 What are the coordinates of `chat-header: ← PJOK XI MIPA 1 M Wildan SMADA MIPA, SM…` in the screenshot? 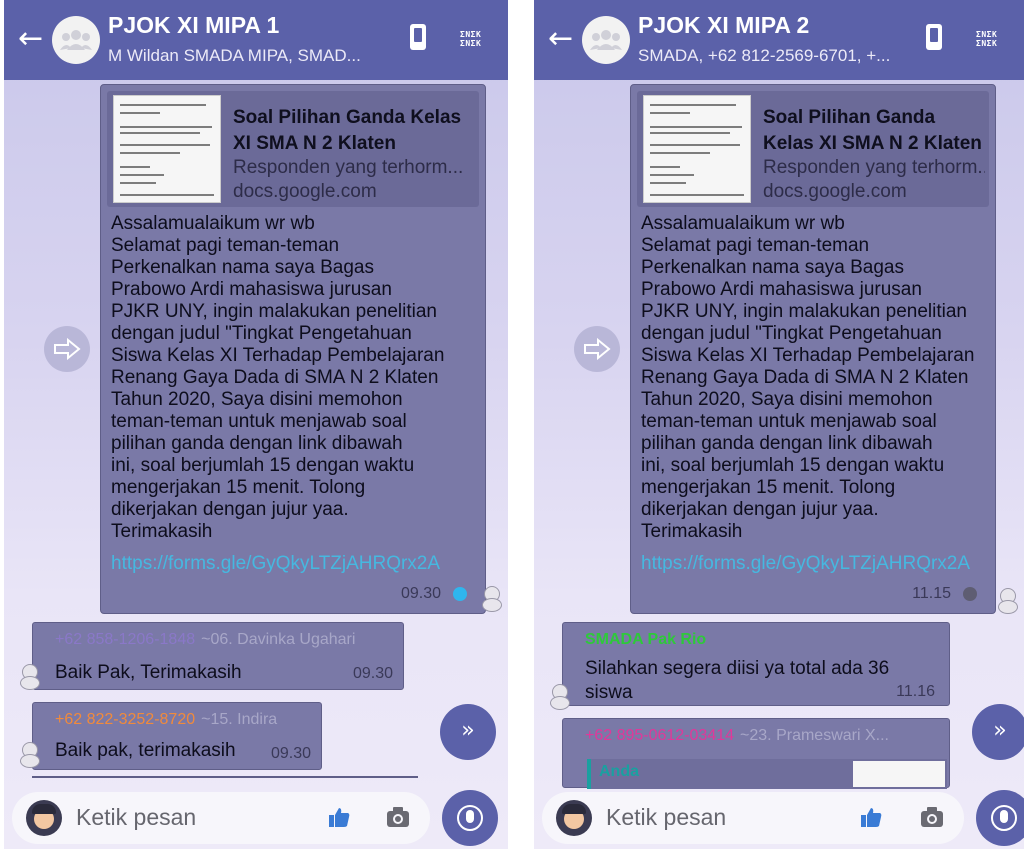 It's located at (256, 40).